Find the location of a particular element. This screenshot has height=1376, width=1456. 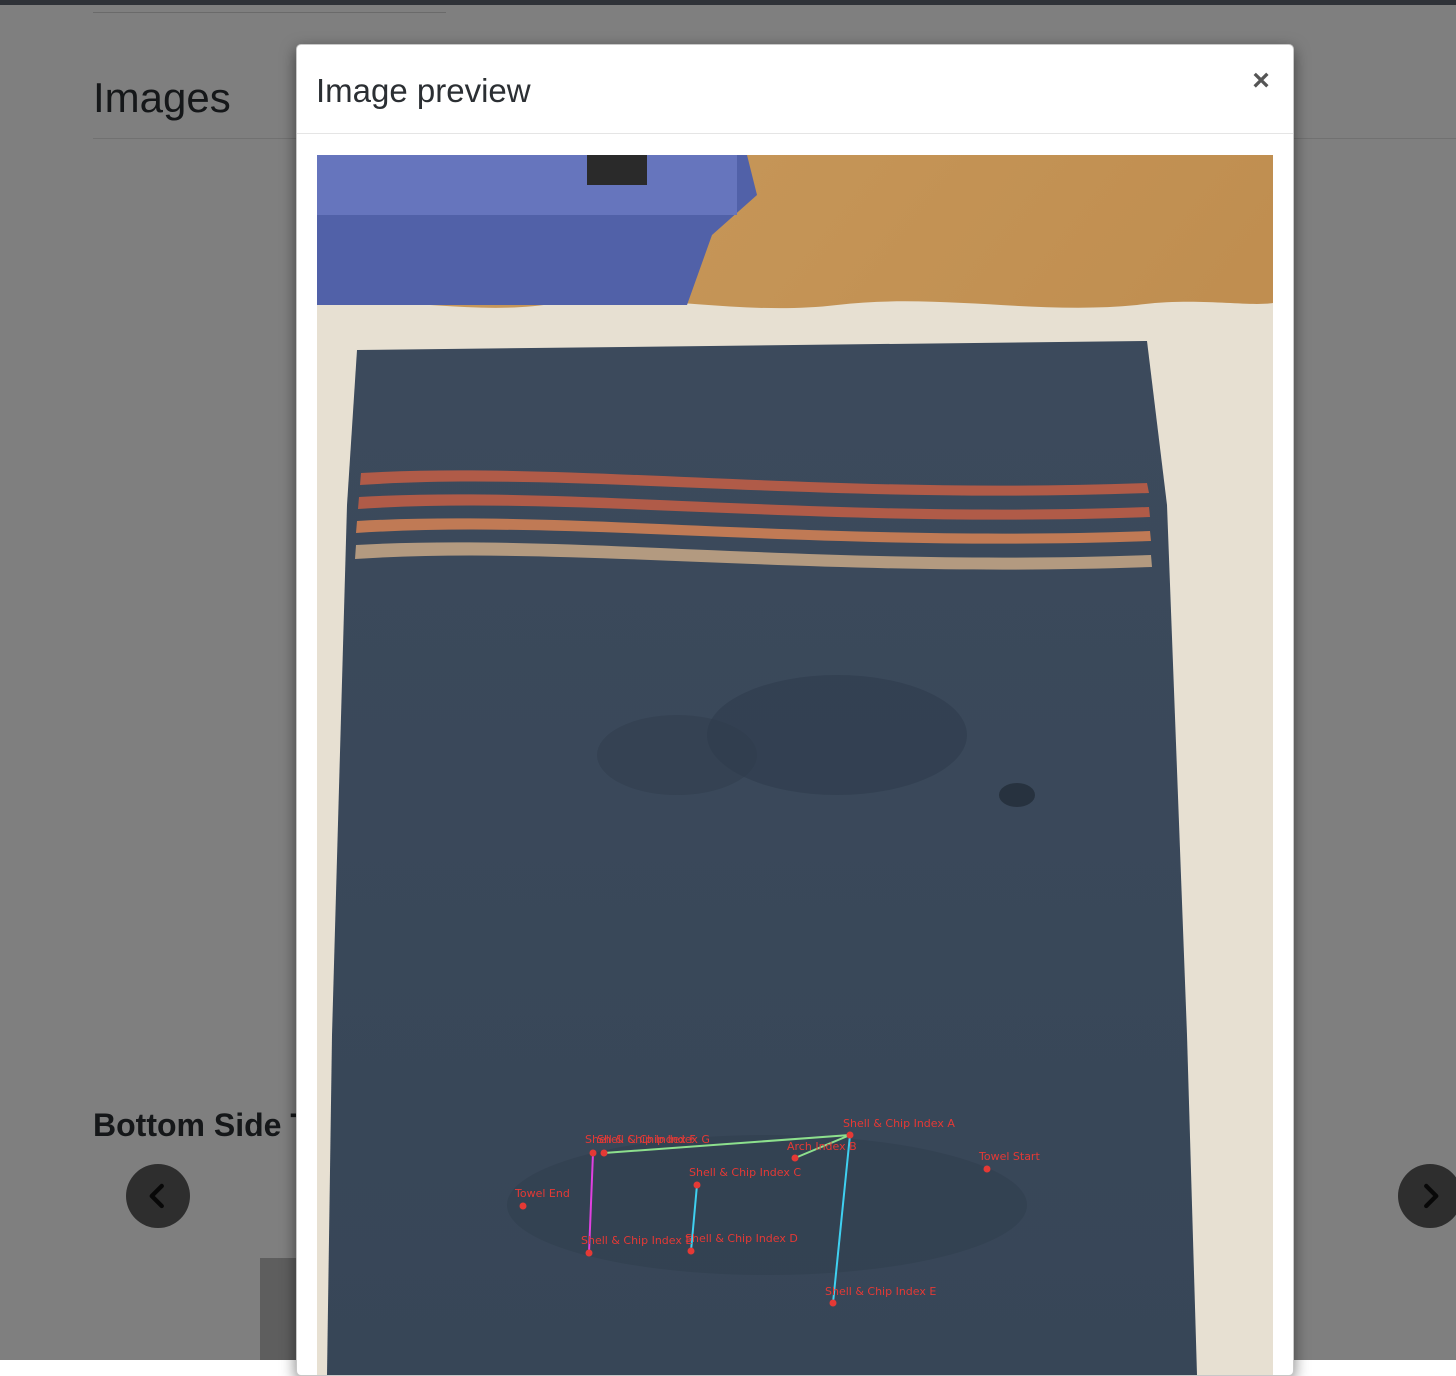

close-button: × is located at coordinates (1261, 81).